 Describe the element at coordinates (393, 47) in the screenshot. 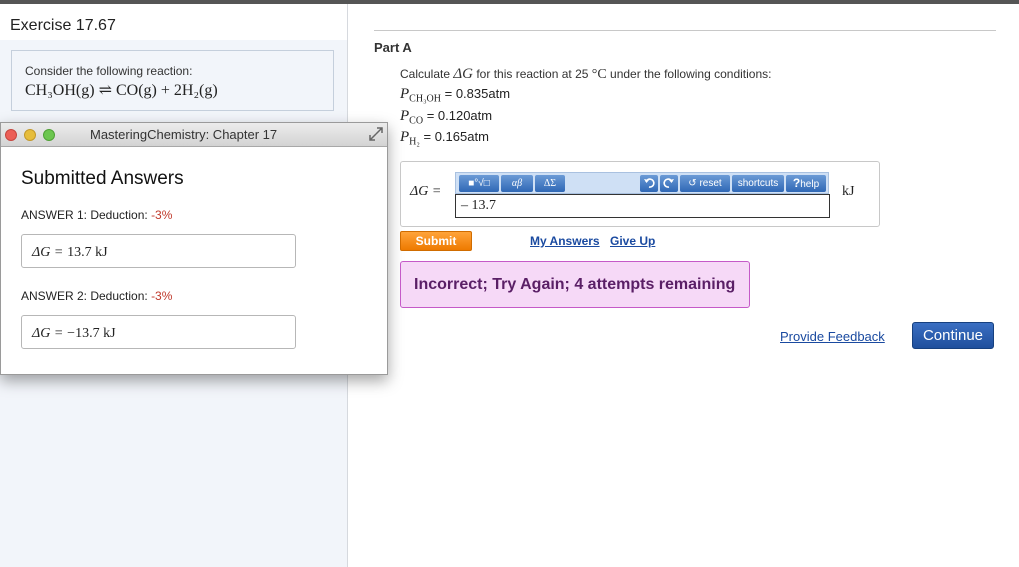

I see `part-label: Part A` at that location.